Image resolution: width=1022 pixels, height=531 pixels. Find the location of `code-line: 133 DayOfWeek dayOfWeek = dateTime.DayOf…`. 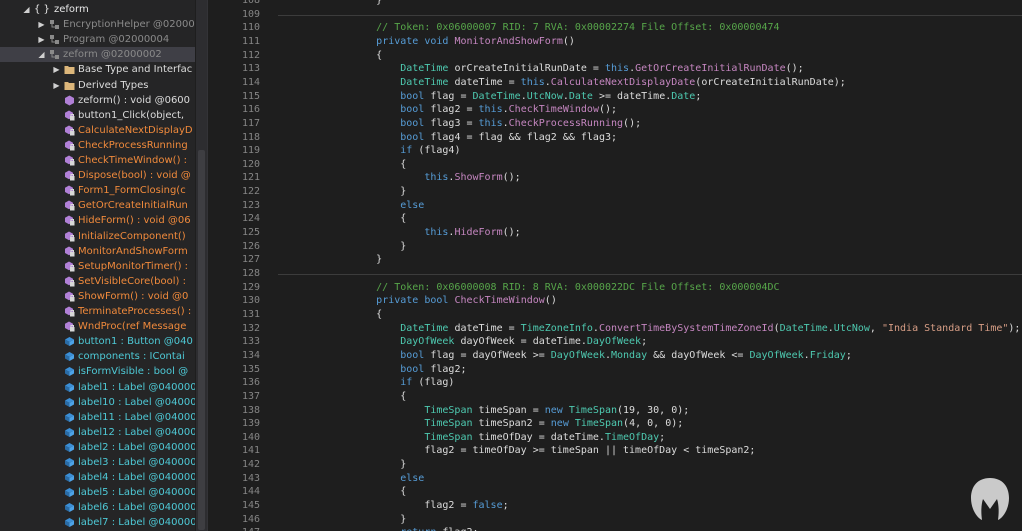

code-line: 133 DayOfWeek dayOfWeek = dateTime.DayOf… is located at coordinates (615, 342).